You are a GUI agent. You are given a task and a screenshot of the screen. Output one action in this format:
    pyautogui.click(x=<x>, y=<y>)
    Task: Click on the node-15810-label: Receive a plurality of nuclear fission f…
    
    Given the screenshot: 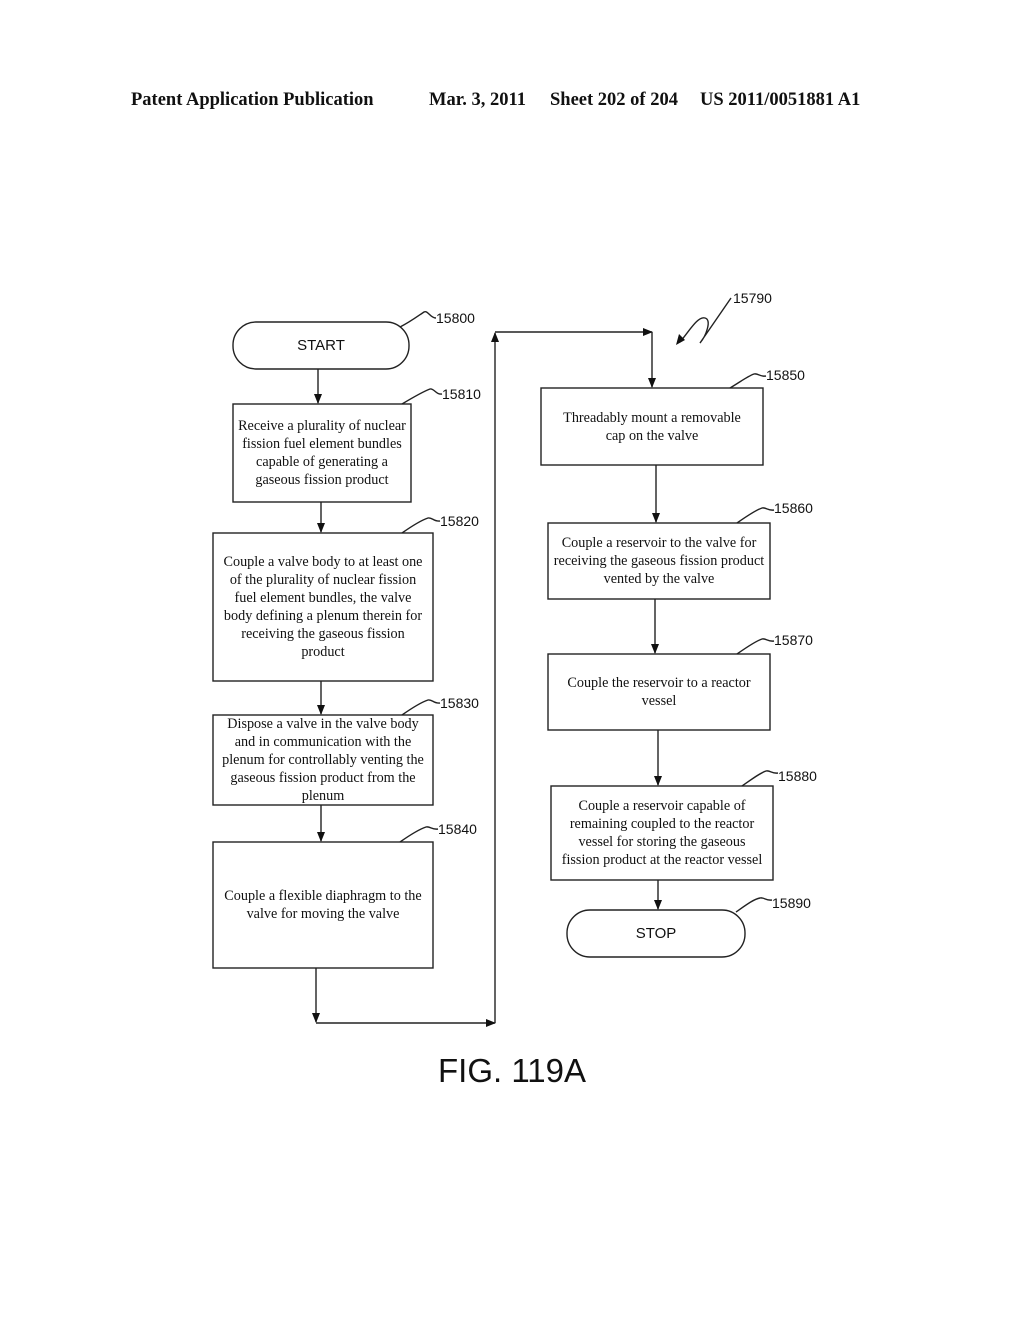 What is the action you would take?
    pyautogui.click(x=322, y=453)
    